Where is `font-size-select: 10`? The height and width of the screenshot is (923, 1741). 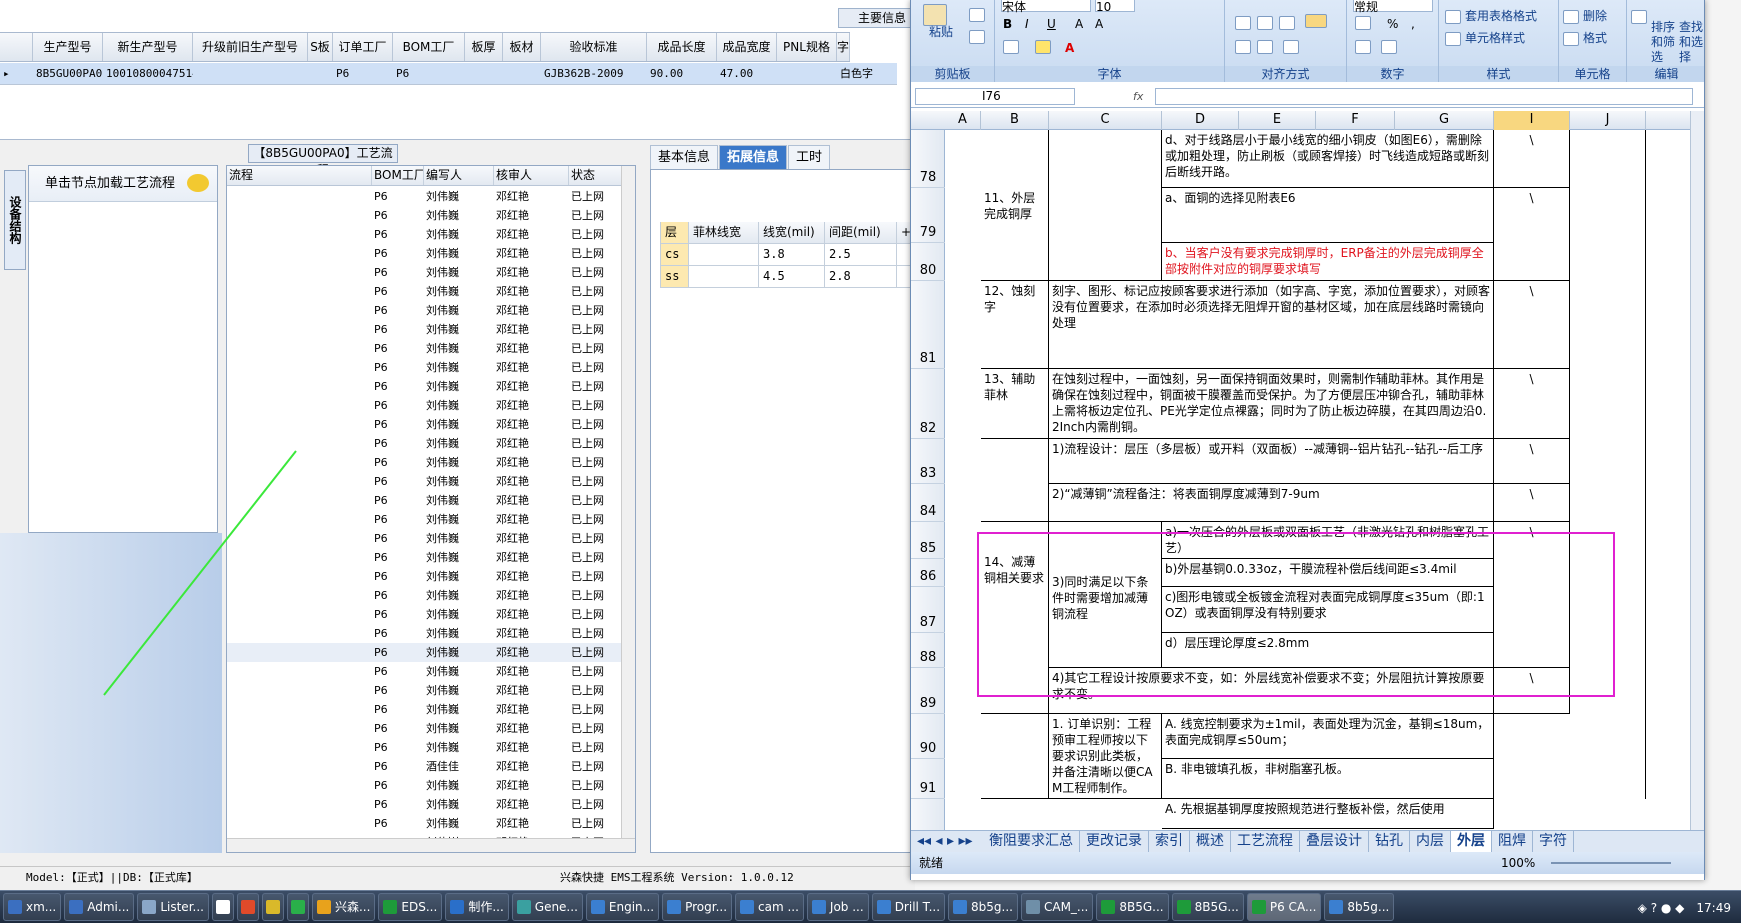
font-size-select: 10 is located at coordinates (1115, 7).